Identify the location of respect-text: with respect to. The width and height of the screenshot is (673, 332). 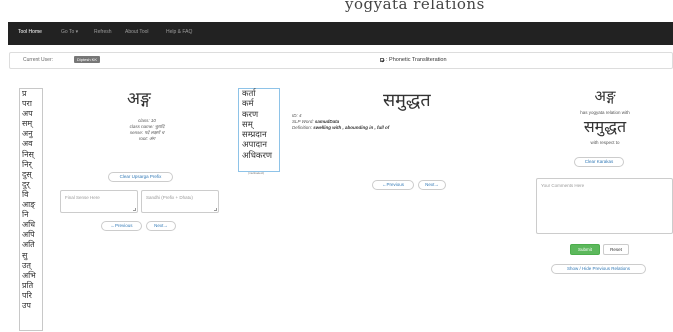
(605, 142).